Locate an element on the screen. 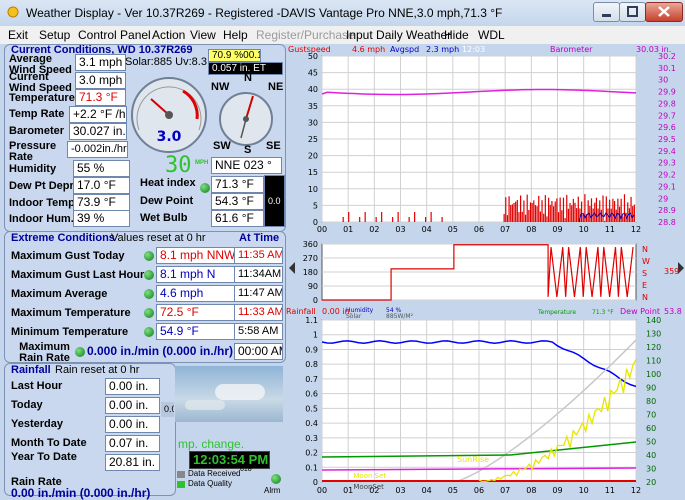 Image resolution: width=685 pixels, height=500 pixels. menu-action: Action is located at coordinates (168, 35).